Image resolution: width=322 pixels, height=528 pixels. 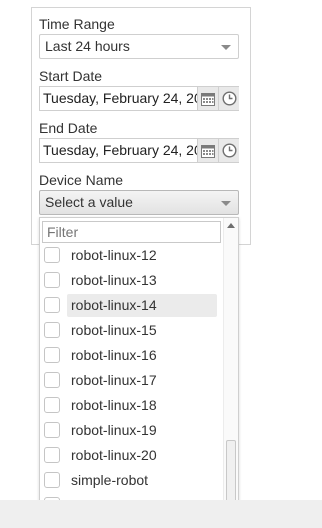 I want to click on list-item: robot-linux-17, so click(x=131, y=381).